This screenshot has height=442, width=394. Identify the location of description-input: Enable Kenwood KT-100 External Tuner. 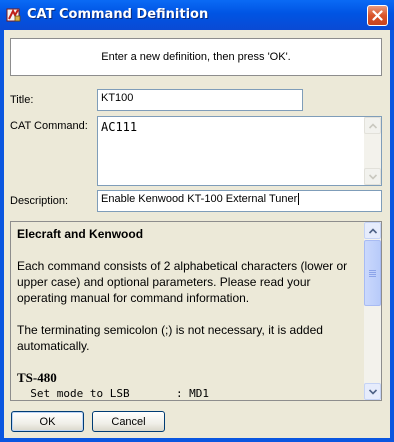
(239, 201).